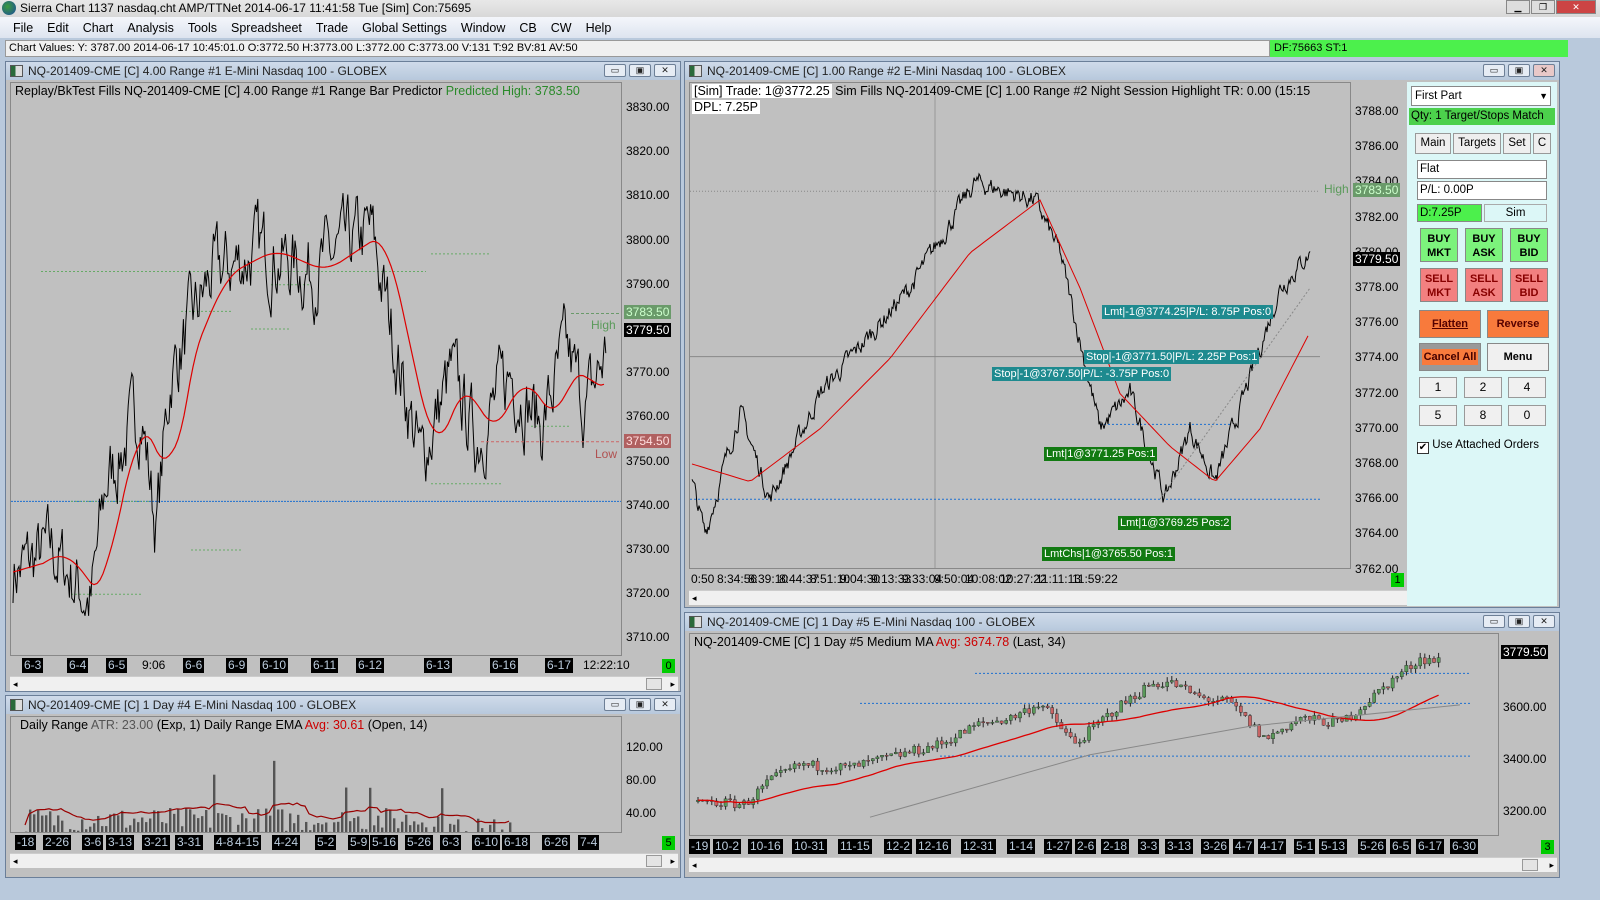 Image resolution: width=1600 pixels, height=900 pixels. What do you see at coordinates (1101, 454) in the screenshot?
I see `order-label: Lmt|1@3771.25 Pos:1` at bounding box center [1101, 454].